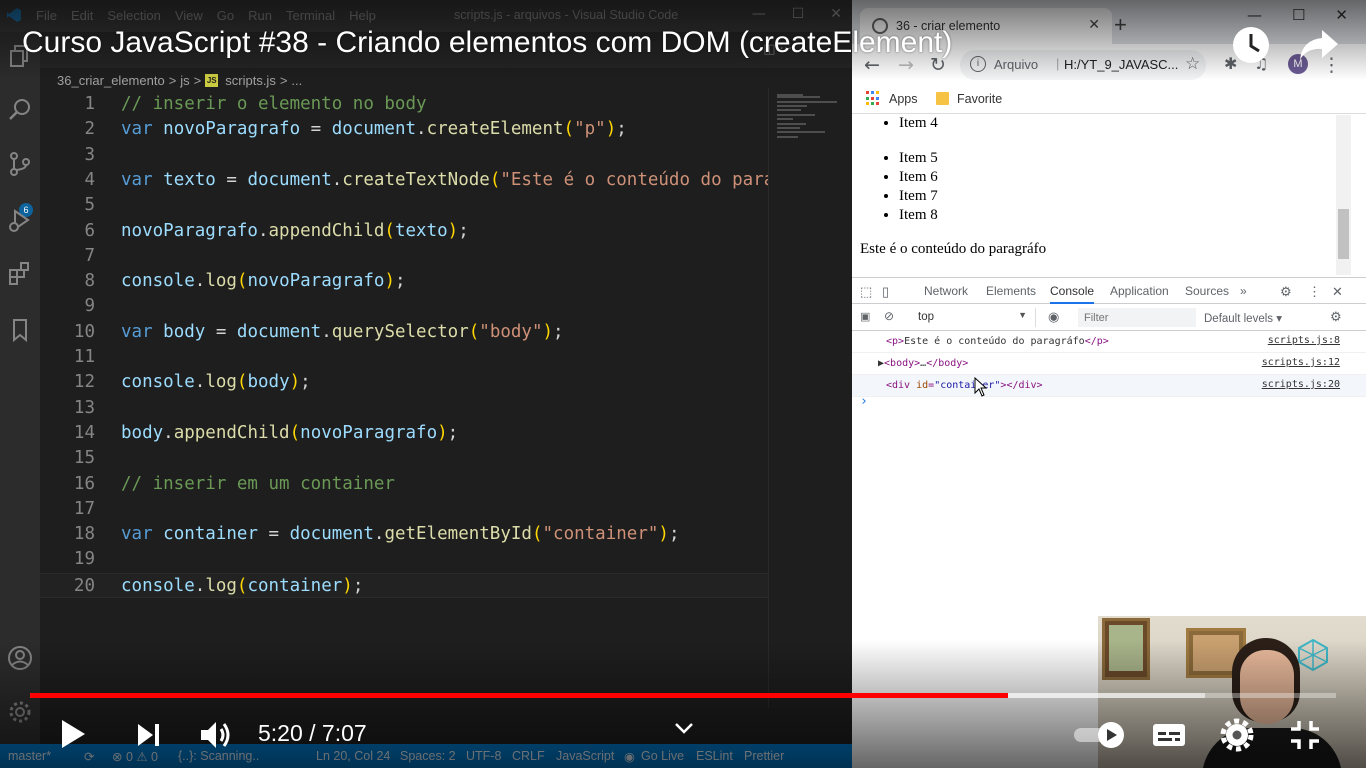  What do you see at coordinates (404, 559) in the screenshot?
I see `code-line: 19` at bounding box center [404, 559].